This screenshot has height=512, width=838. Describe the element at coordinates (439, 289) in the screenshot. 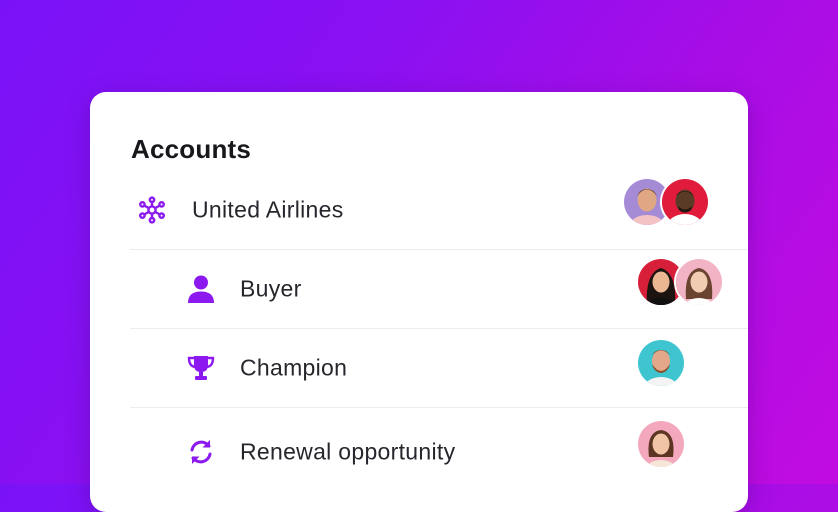

I see `account-row-buyer: Buyer` at that location.